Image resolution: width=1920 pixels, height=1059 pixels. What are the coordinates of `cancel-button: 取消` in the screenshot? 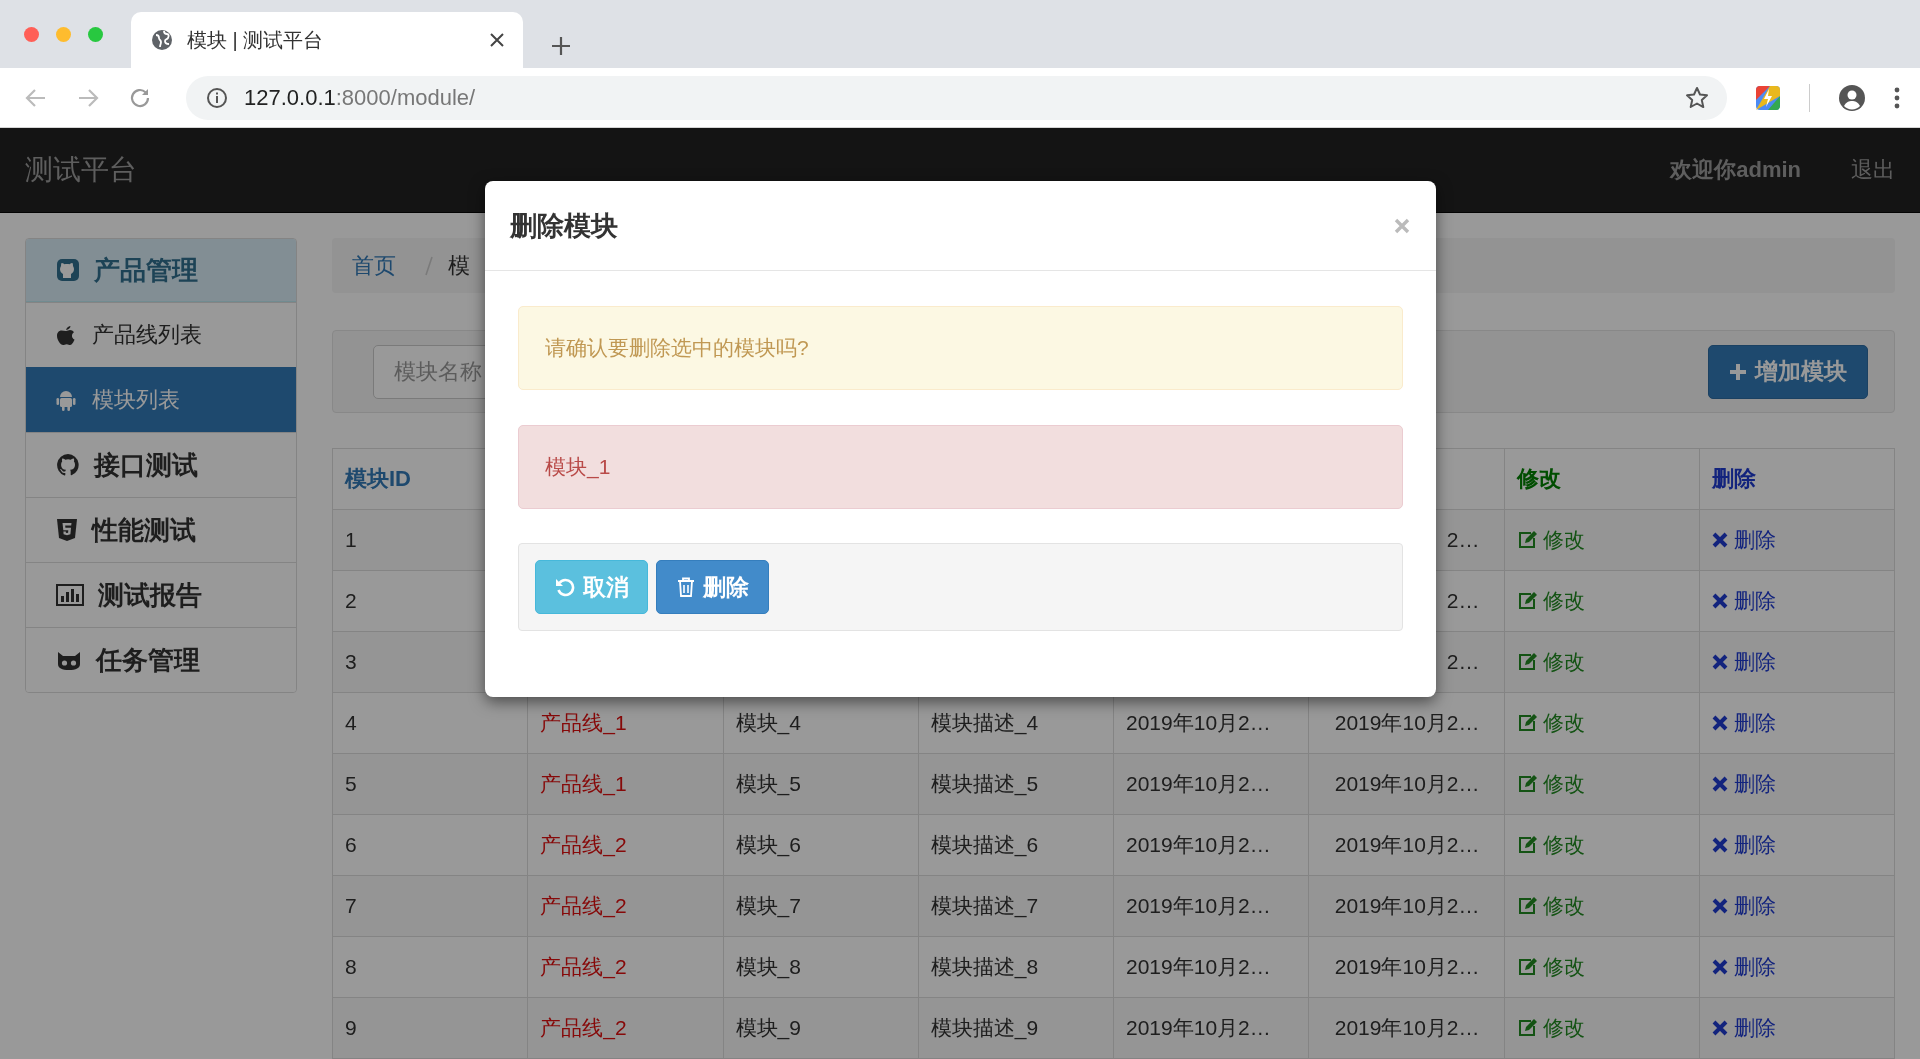 It's located at (591, 587).